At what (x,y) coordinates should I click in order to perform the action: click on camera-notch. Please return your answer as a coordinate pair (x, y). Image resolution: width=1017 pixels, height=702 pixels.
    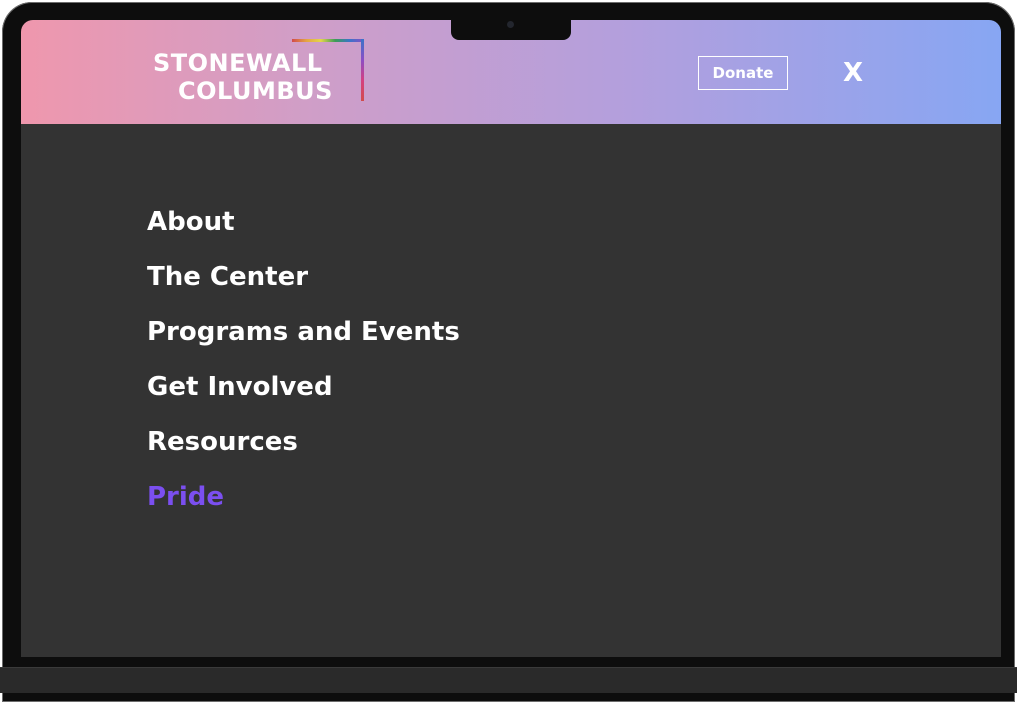
    Looking at the image, I should click on (511, 29).